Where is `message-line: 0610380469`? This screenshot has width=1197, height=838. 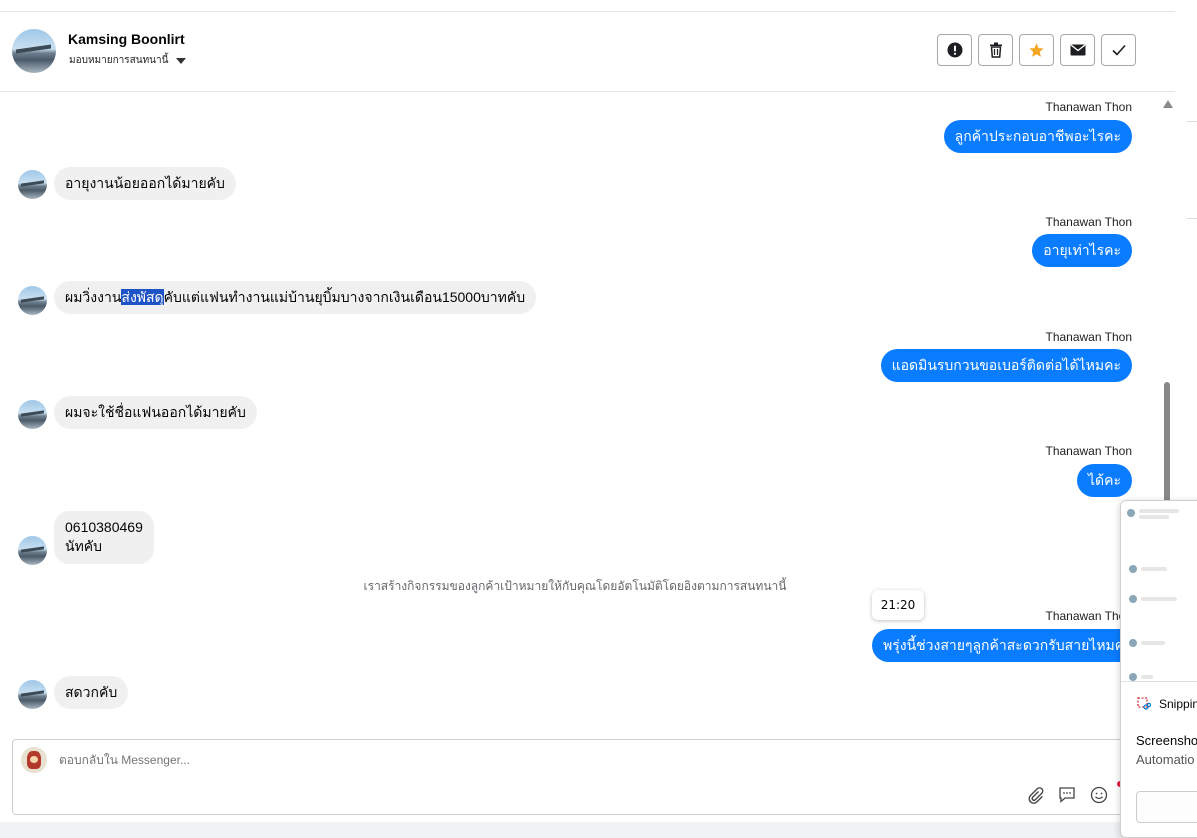 message-line: 0610380469 is located at coordinates (104, 527).